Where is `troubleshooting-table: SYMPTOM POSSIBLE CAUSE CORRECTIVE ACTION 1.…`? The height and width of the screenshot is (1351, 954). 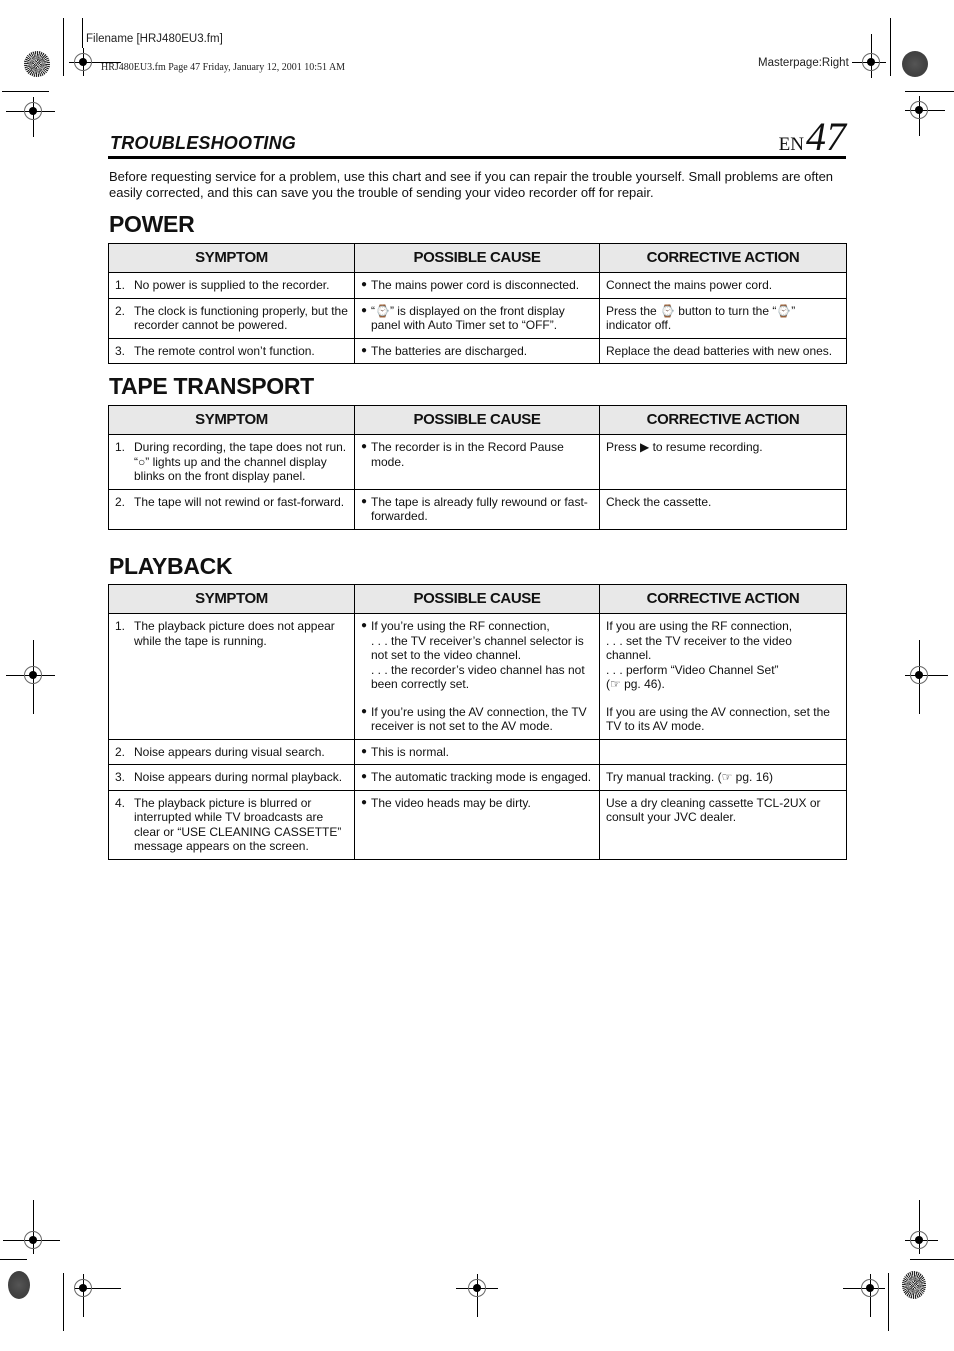
troubleshooting-table: SYMPTOM POSSIBLE CAUSE CORRECTIVE ACTION 1.… is located at coordinates (477, 467).